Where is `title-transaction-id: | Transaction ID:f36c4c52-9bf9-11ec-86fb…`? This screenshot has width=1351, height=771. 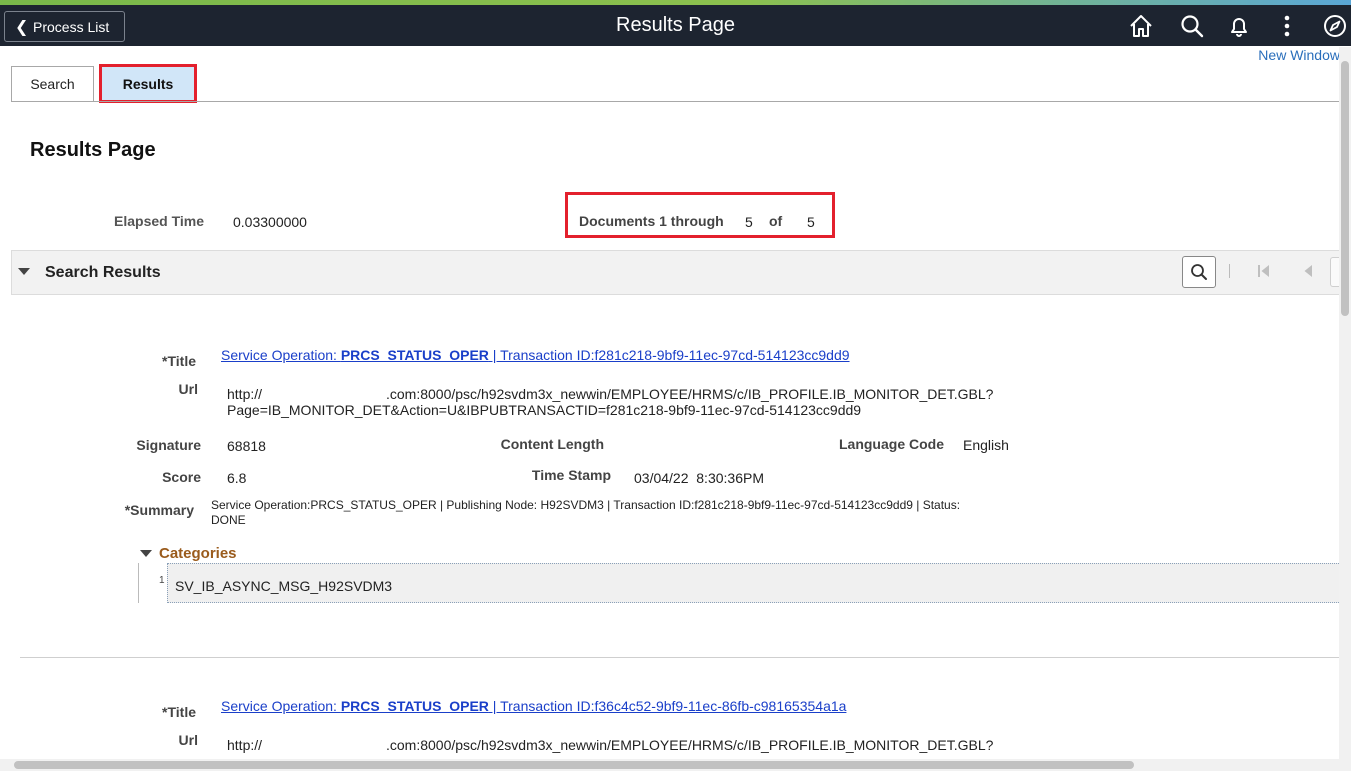
title-transaction-id: | Transaction ID:f36c4c52-9bf9-11ec-86fb… is located at coordinates (667, 706).